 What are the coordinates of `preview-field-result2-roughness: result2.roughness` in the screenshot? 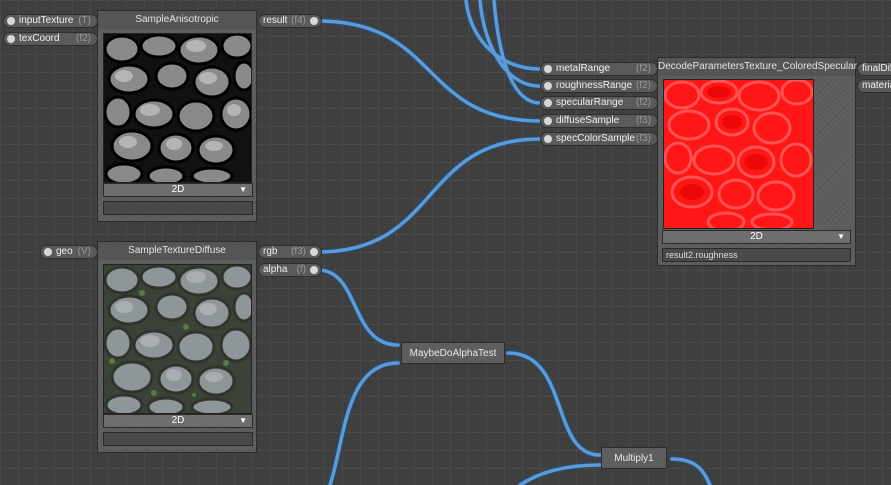 It's located at (756, 255).